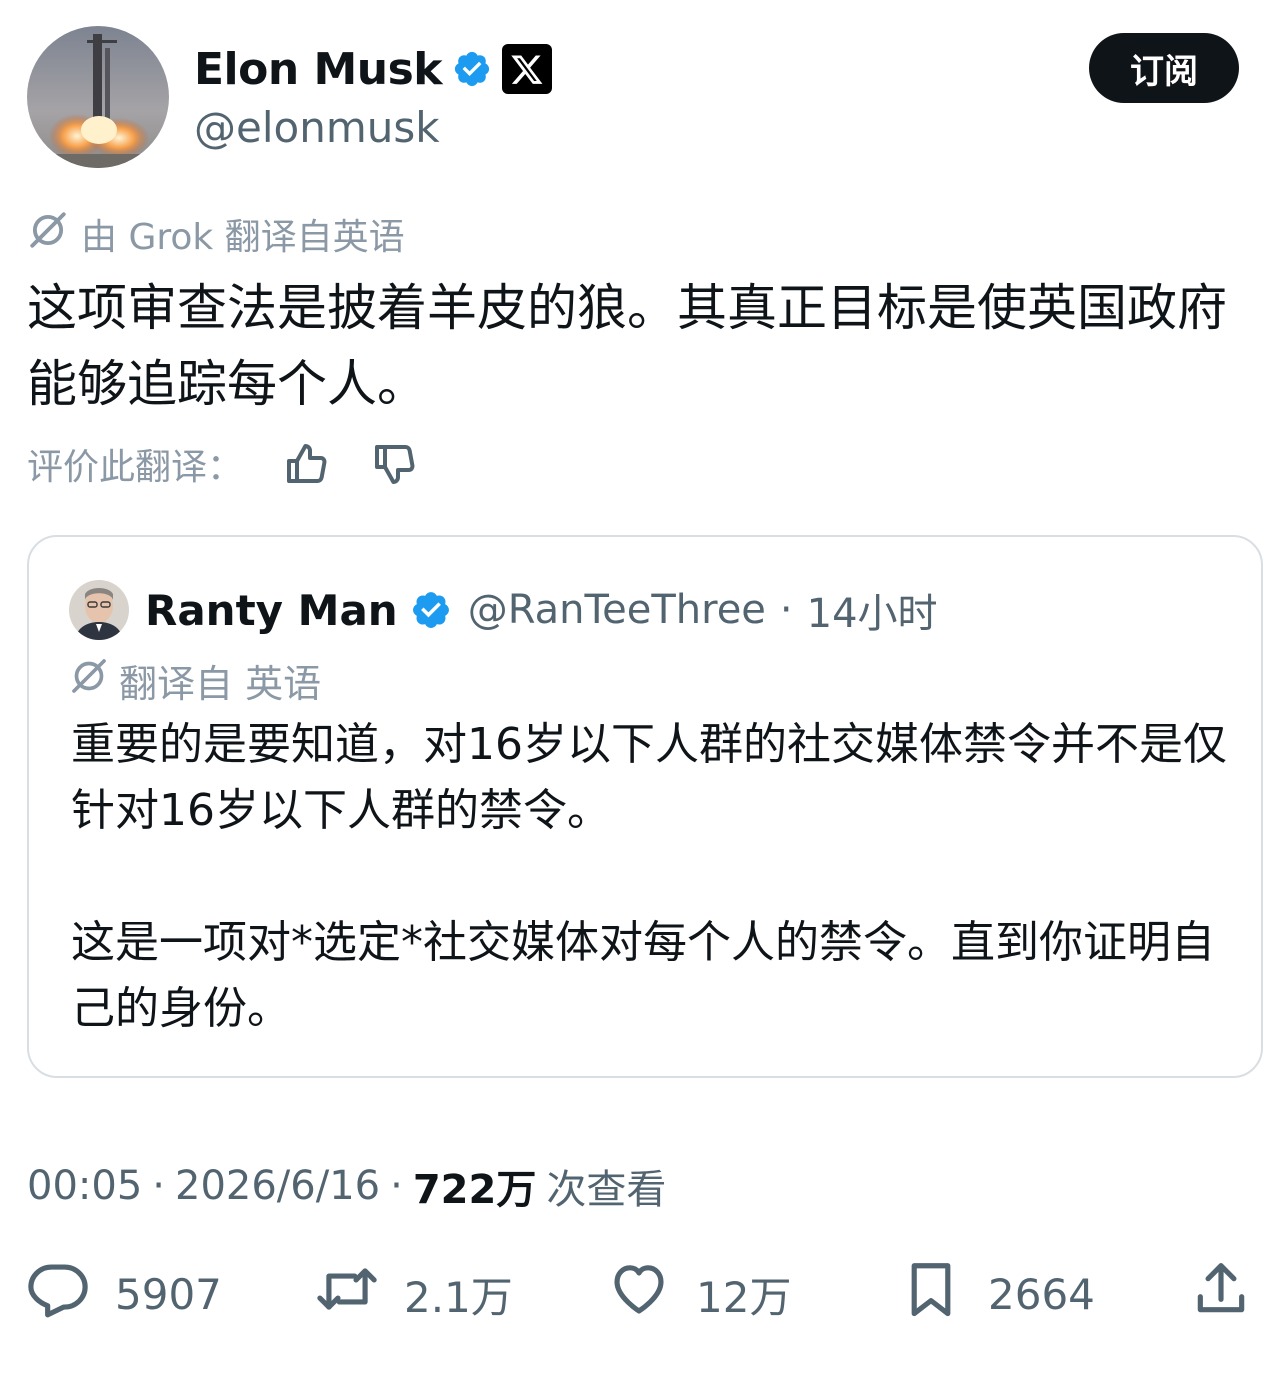  Describe the element at coordinates (649, 777) in the screenshot. I see `quoted-tweet-paragraph: 重要的是要知道，对16岁以下人群的社交媒体禁令并不是仅针对16岁以下人群的禁令。` at that location.